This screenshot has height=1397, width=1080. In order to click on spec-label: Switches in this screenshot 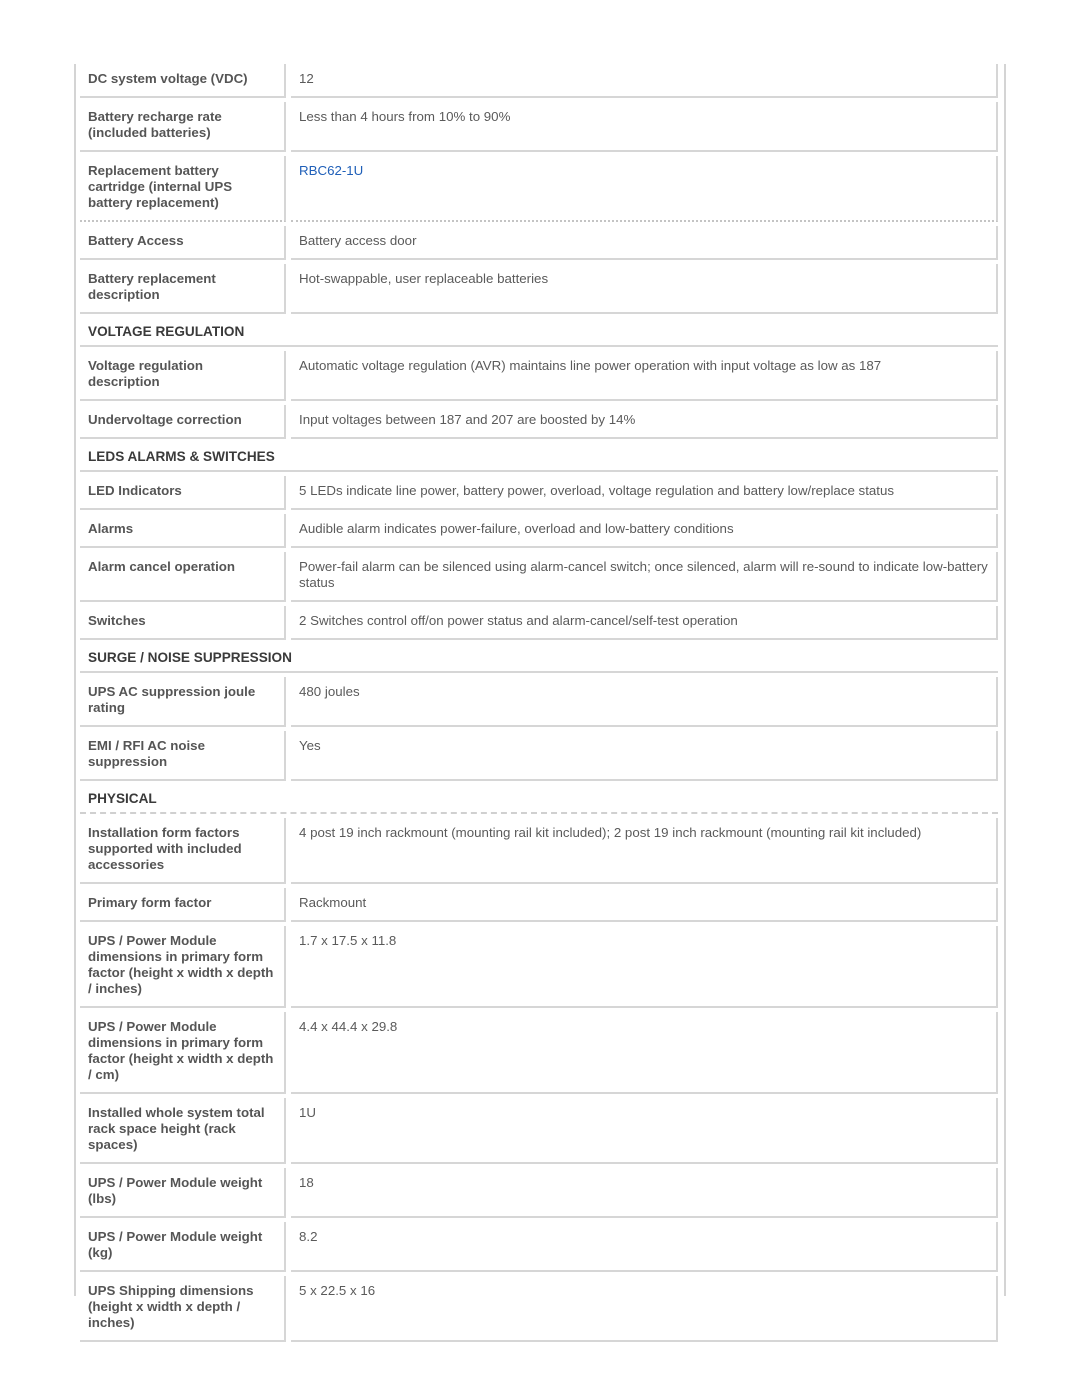, I will do `click(183, 623)`.